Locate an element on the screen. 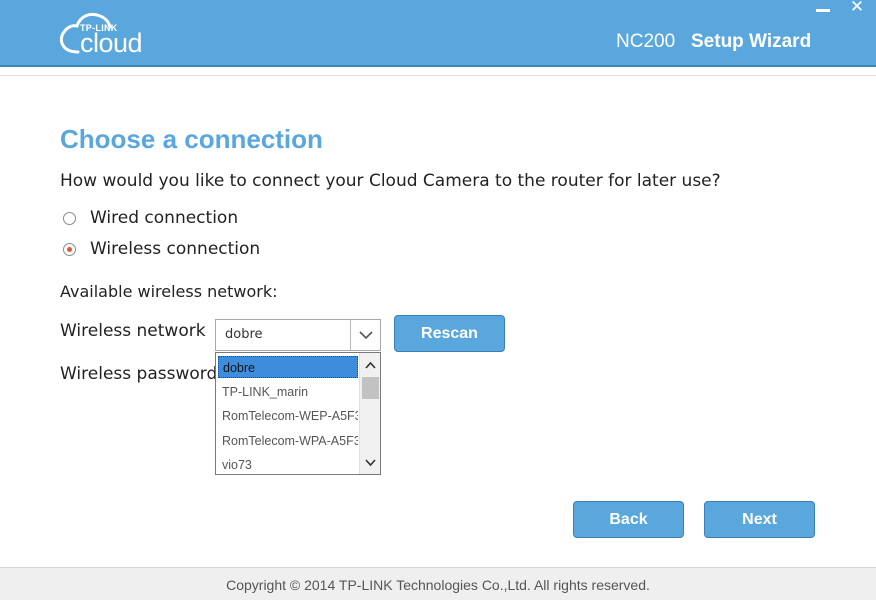  close-button: ✕ is located at coordinates (857, 8).